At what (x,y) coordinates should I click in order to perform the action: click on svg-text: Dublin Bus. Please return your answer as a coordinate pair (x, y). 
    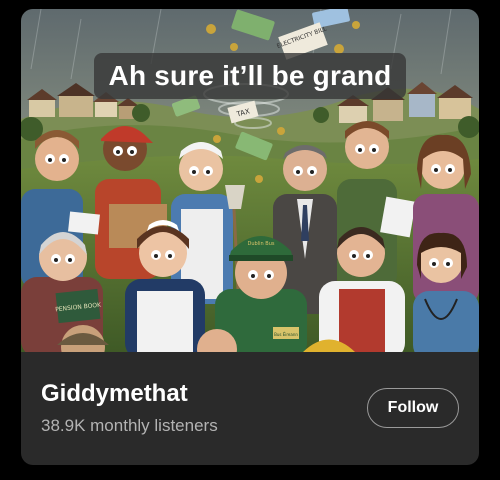
    Looking at the image, I should click on (261, 244).